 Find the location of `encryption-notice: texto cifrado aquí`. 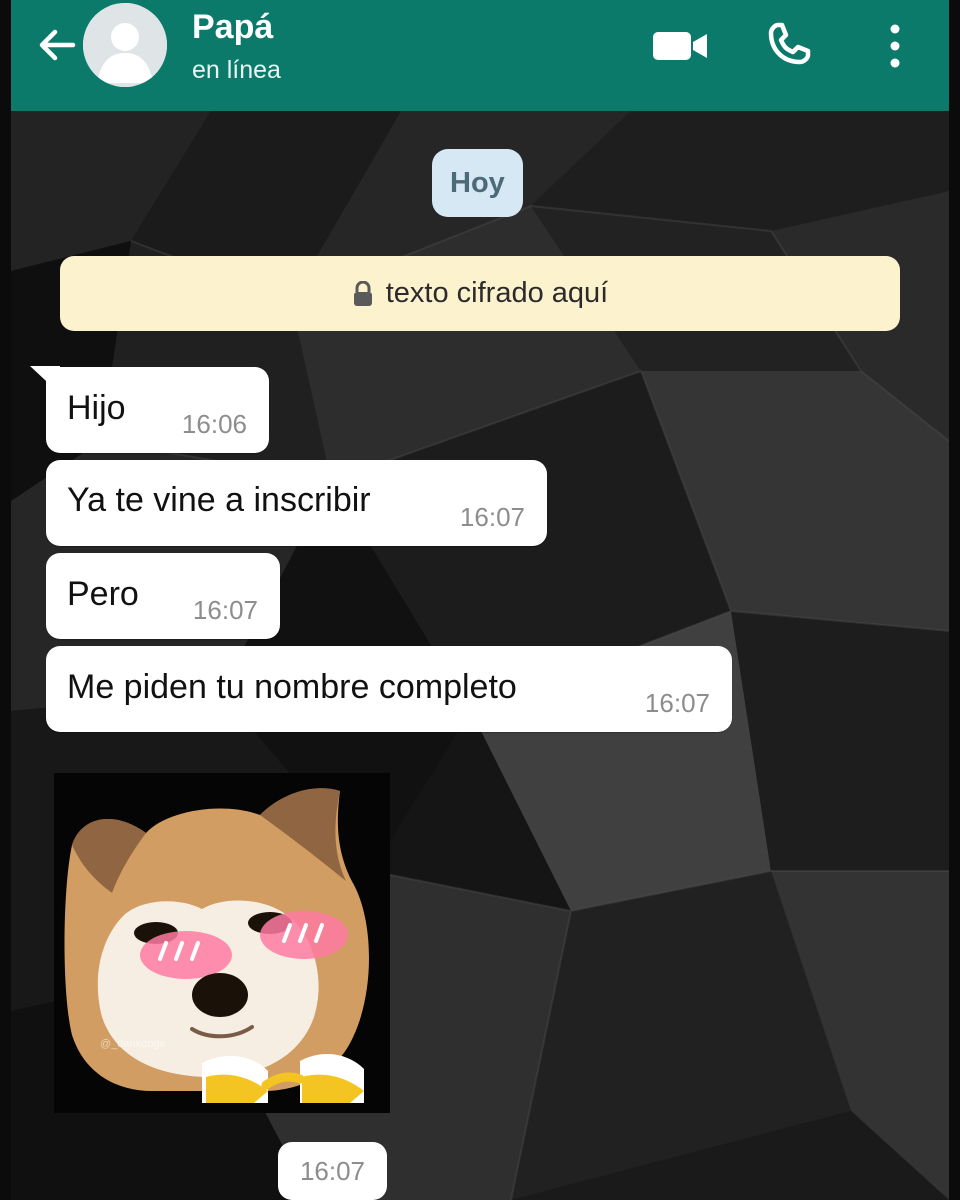

encryption-notice: texto cifrado aquí is located at coordinates (480, 293).